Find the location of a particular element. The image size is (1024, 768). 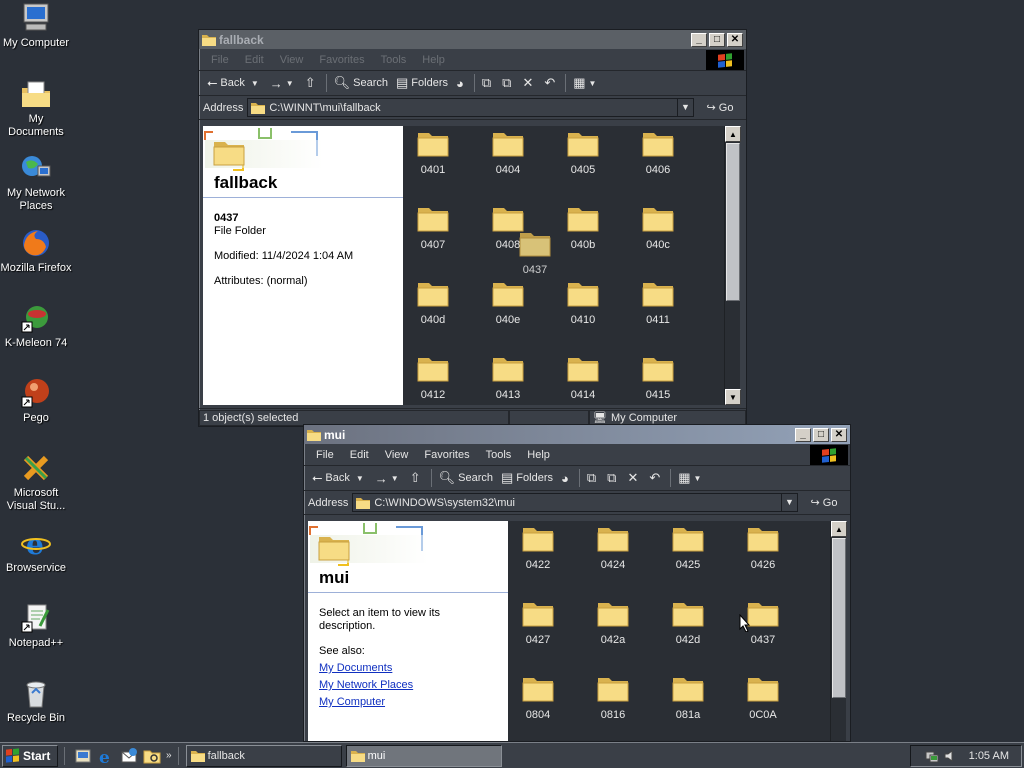

folder-item: 0404 is located at coordinates (508, 152).